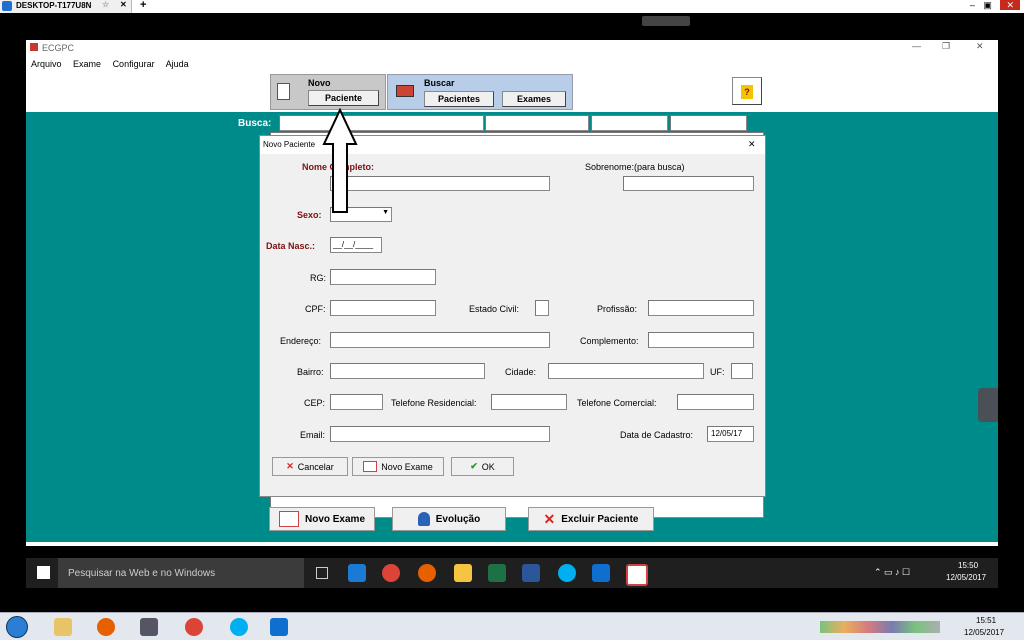 The image size is (1024, 640). I want to click on bairro-field, so click(407, 371).